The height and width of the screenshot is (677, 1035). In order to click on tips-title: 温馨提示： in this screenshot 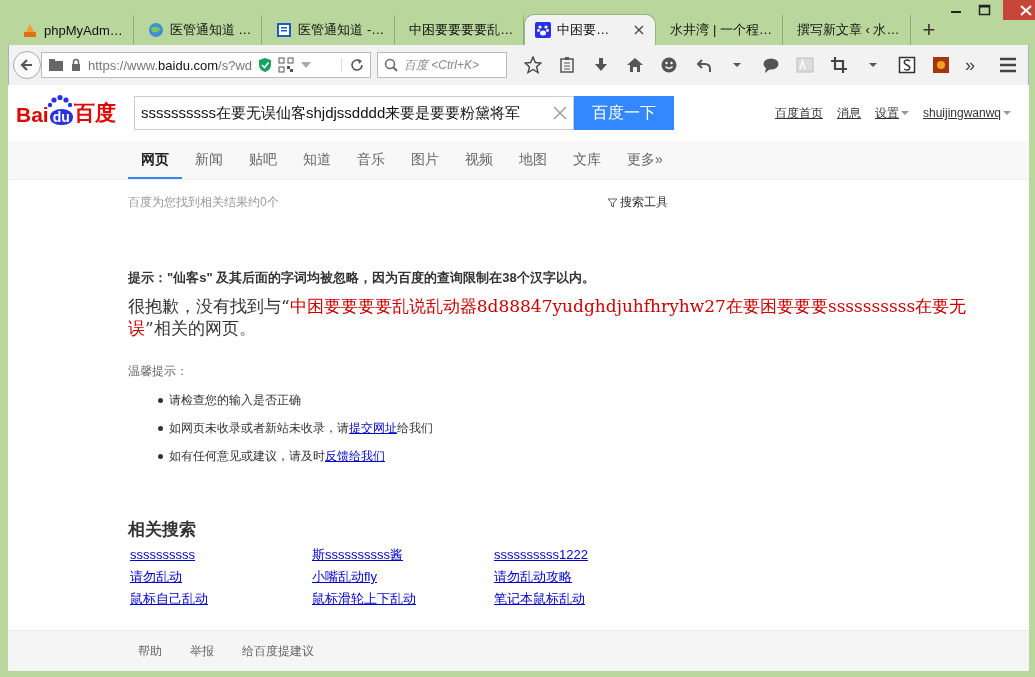, I will do `click(158, 371)`.